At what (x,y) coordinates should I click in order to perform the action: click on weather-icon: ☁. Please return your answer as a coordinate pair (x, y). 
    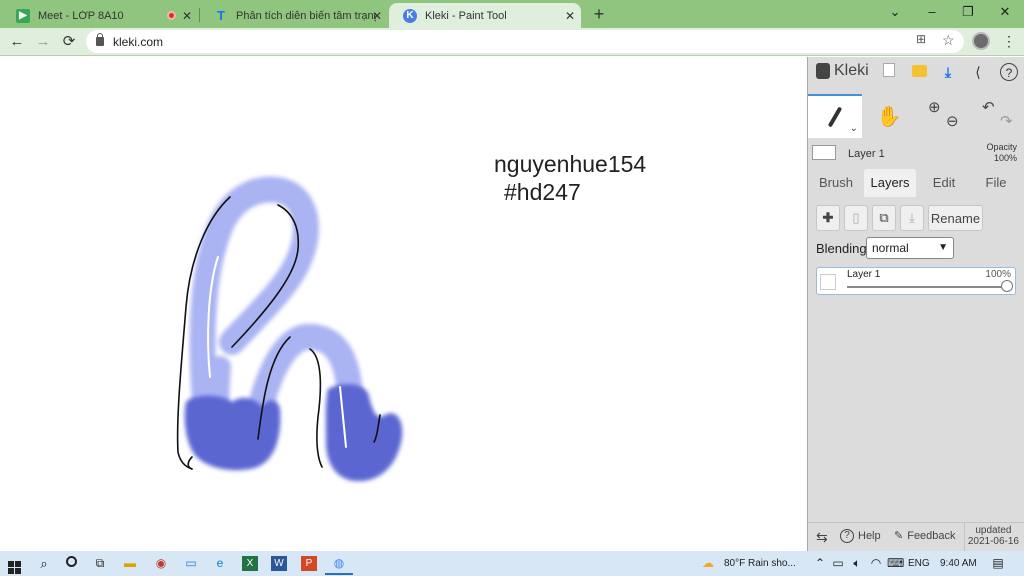
    Looking at the image, I should click on (708, 563).